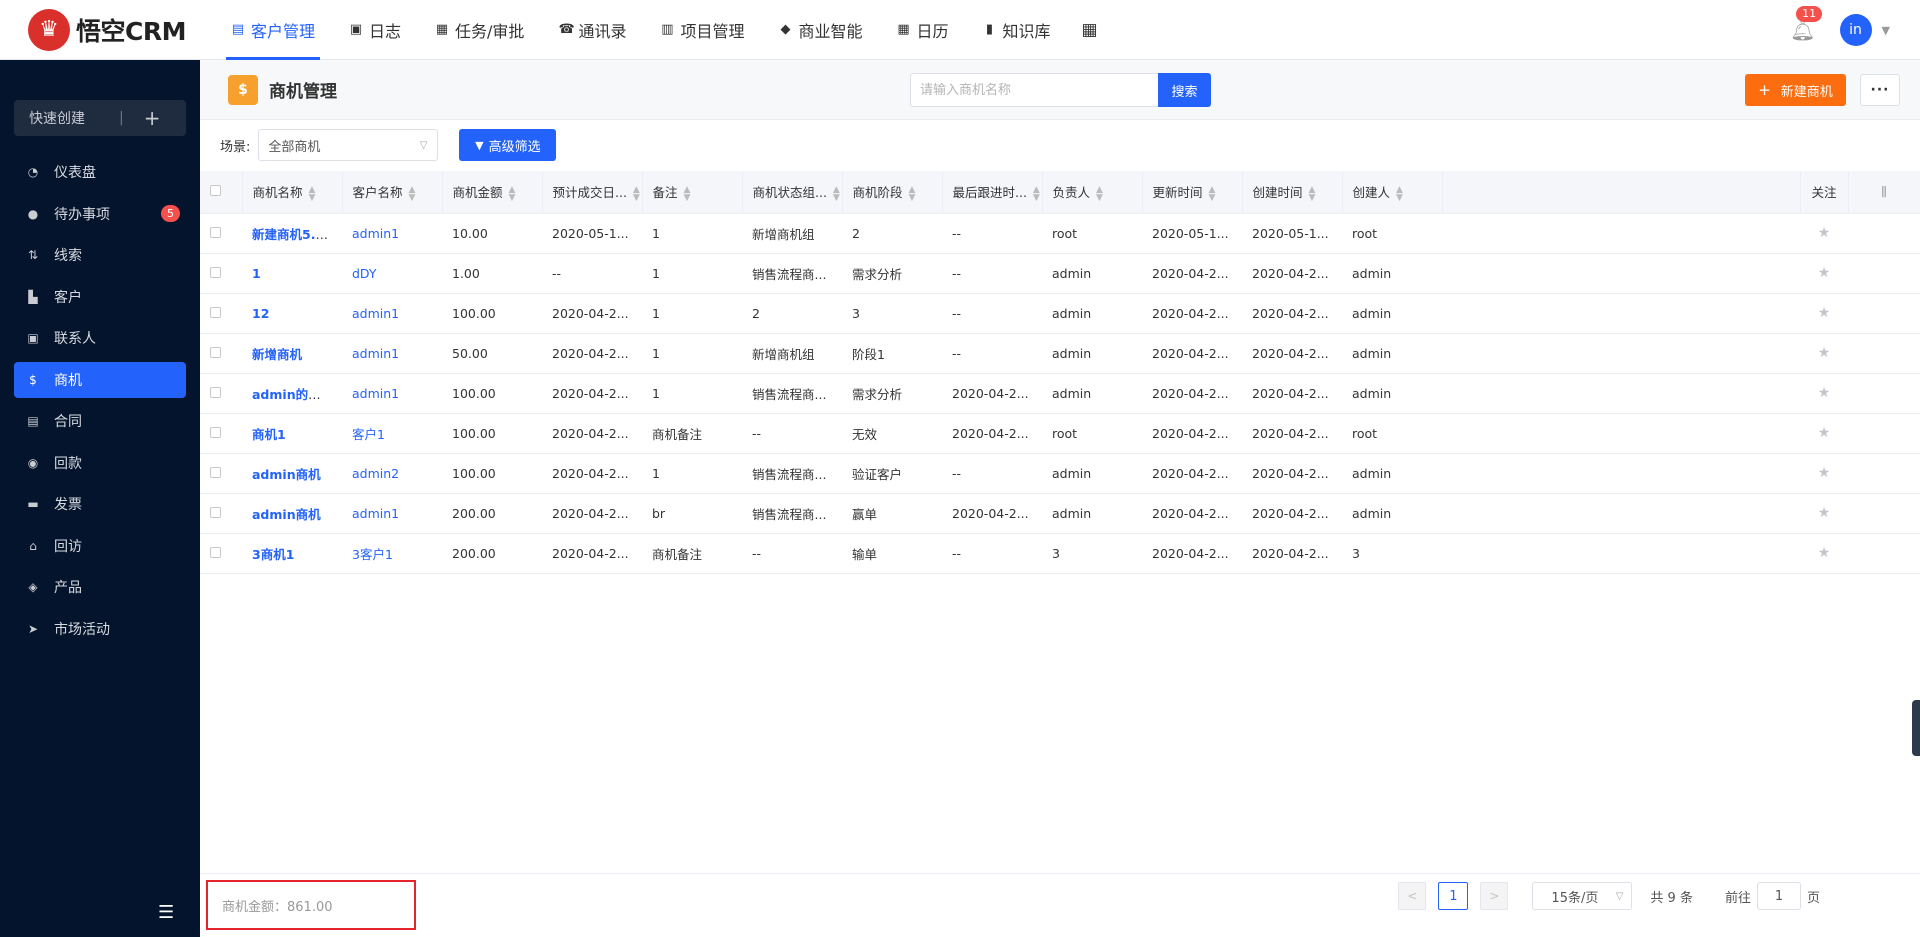 The image size is (1920, 937). Describe the element at coordinates (100, 587) in the screenshot. I see `sidebar-item-10: ◈ 产品` at that location.